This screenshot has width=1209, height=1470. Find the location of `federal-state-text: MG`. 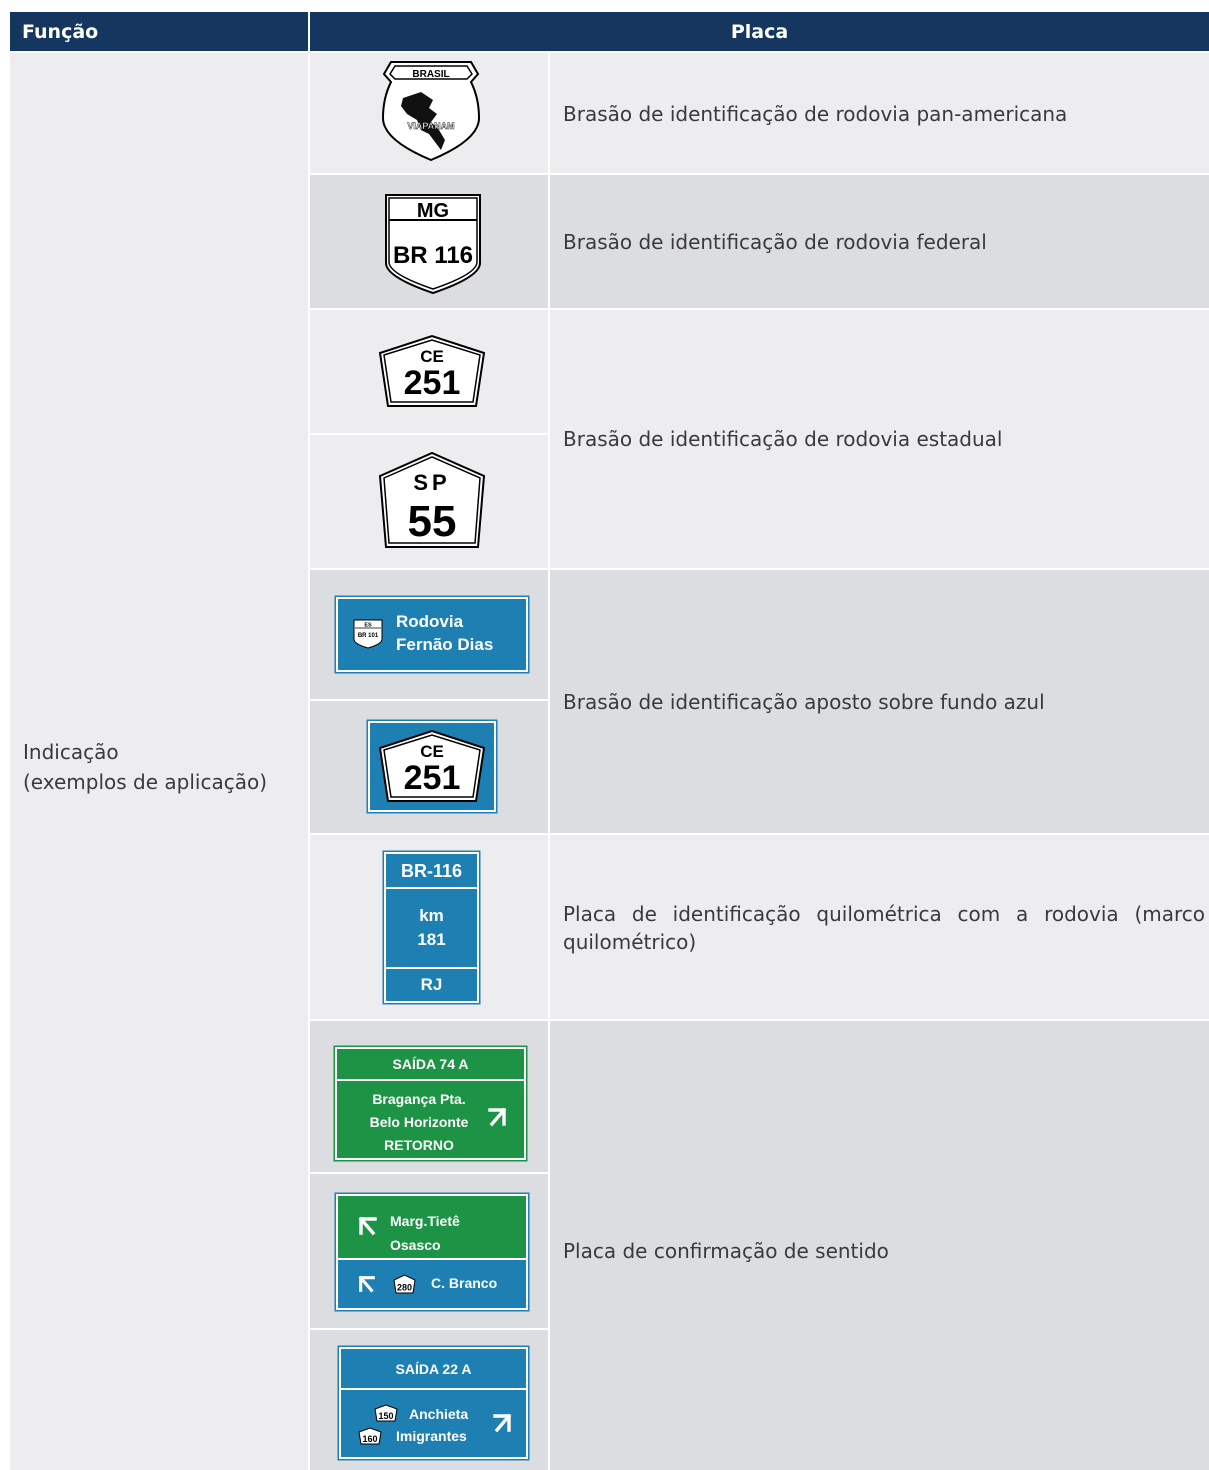

federal-state-text: MG is located at coordinates (433, 211).